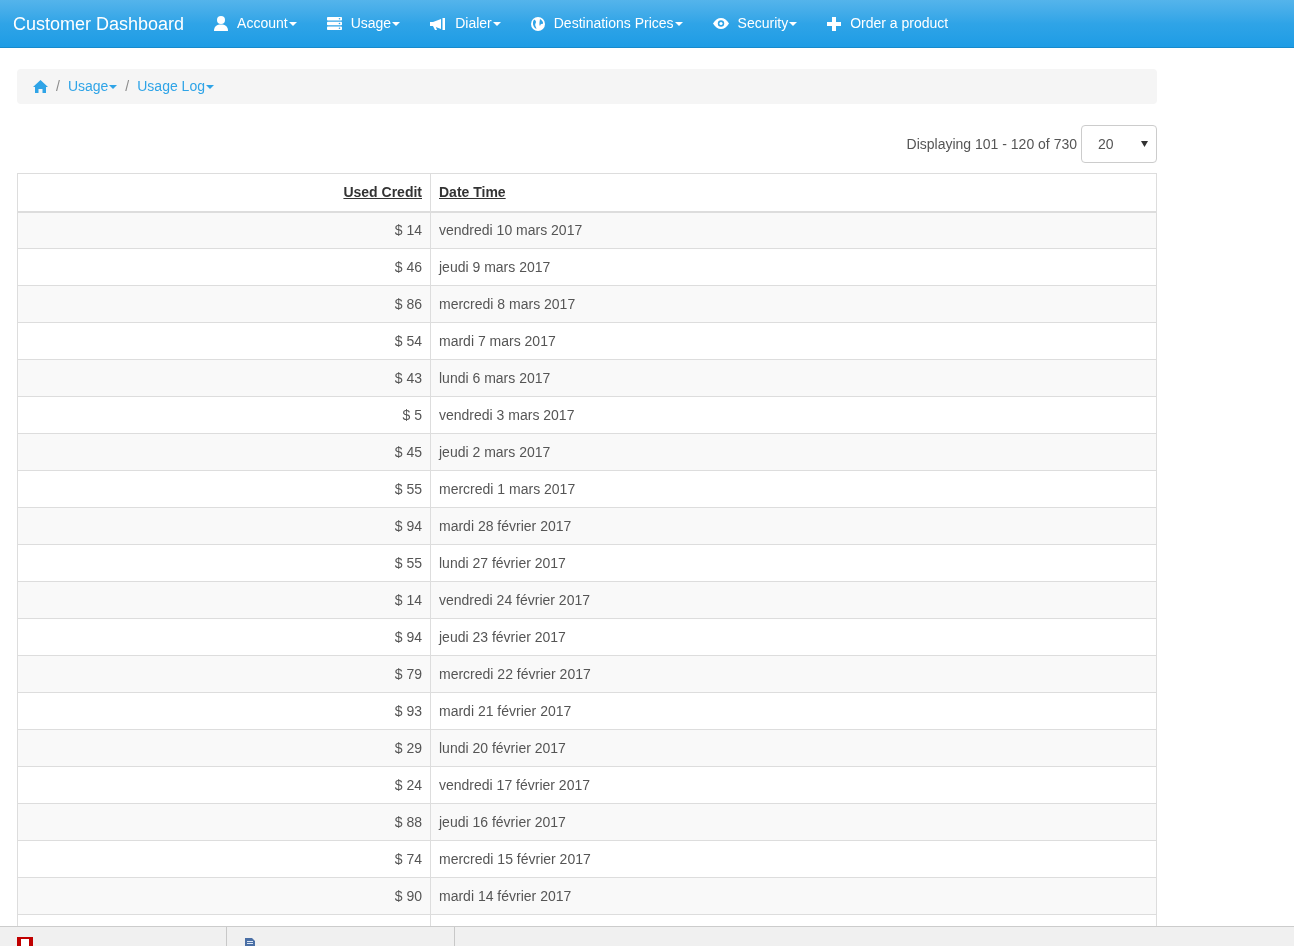  Describe the element at coordinates (255, 24) in the screenshot. I see `nav-menu-item: Account` at that location.